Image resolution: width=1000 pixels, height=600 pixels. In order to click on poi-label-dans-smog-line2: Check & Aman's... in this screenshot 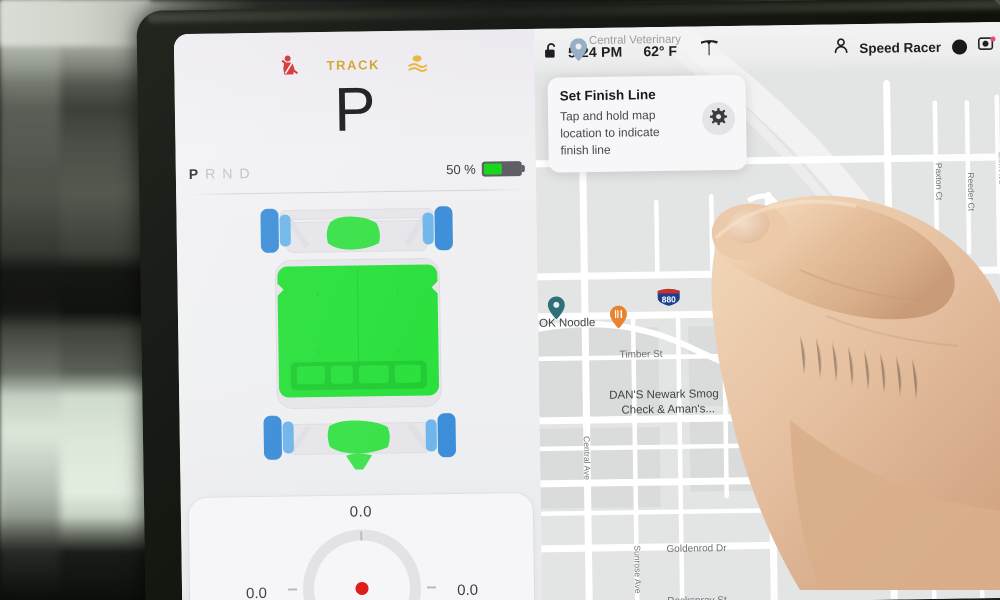, I will do `click(668, 410)`.